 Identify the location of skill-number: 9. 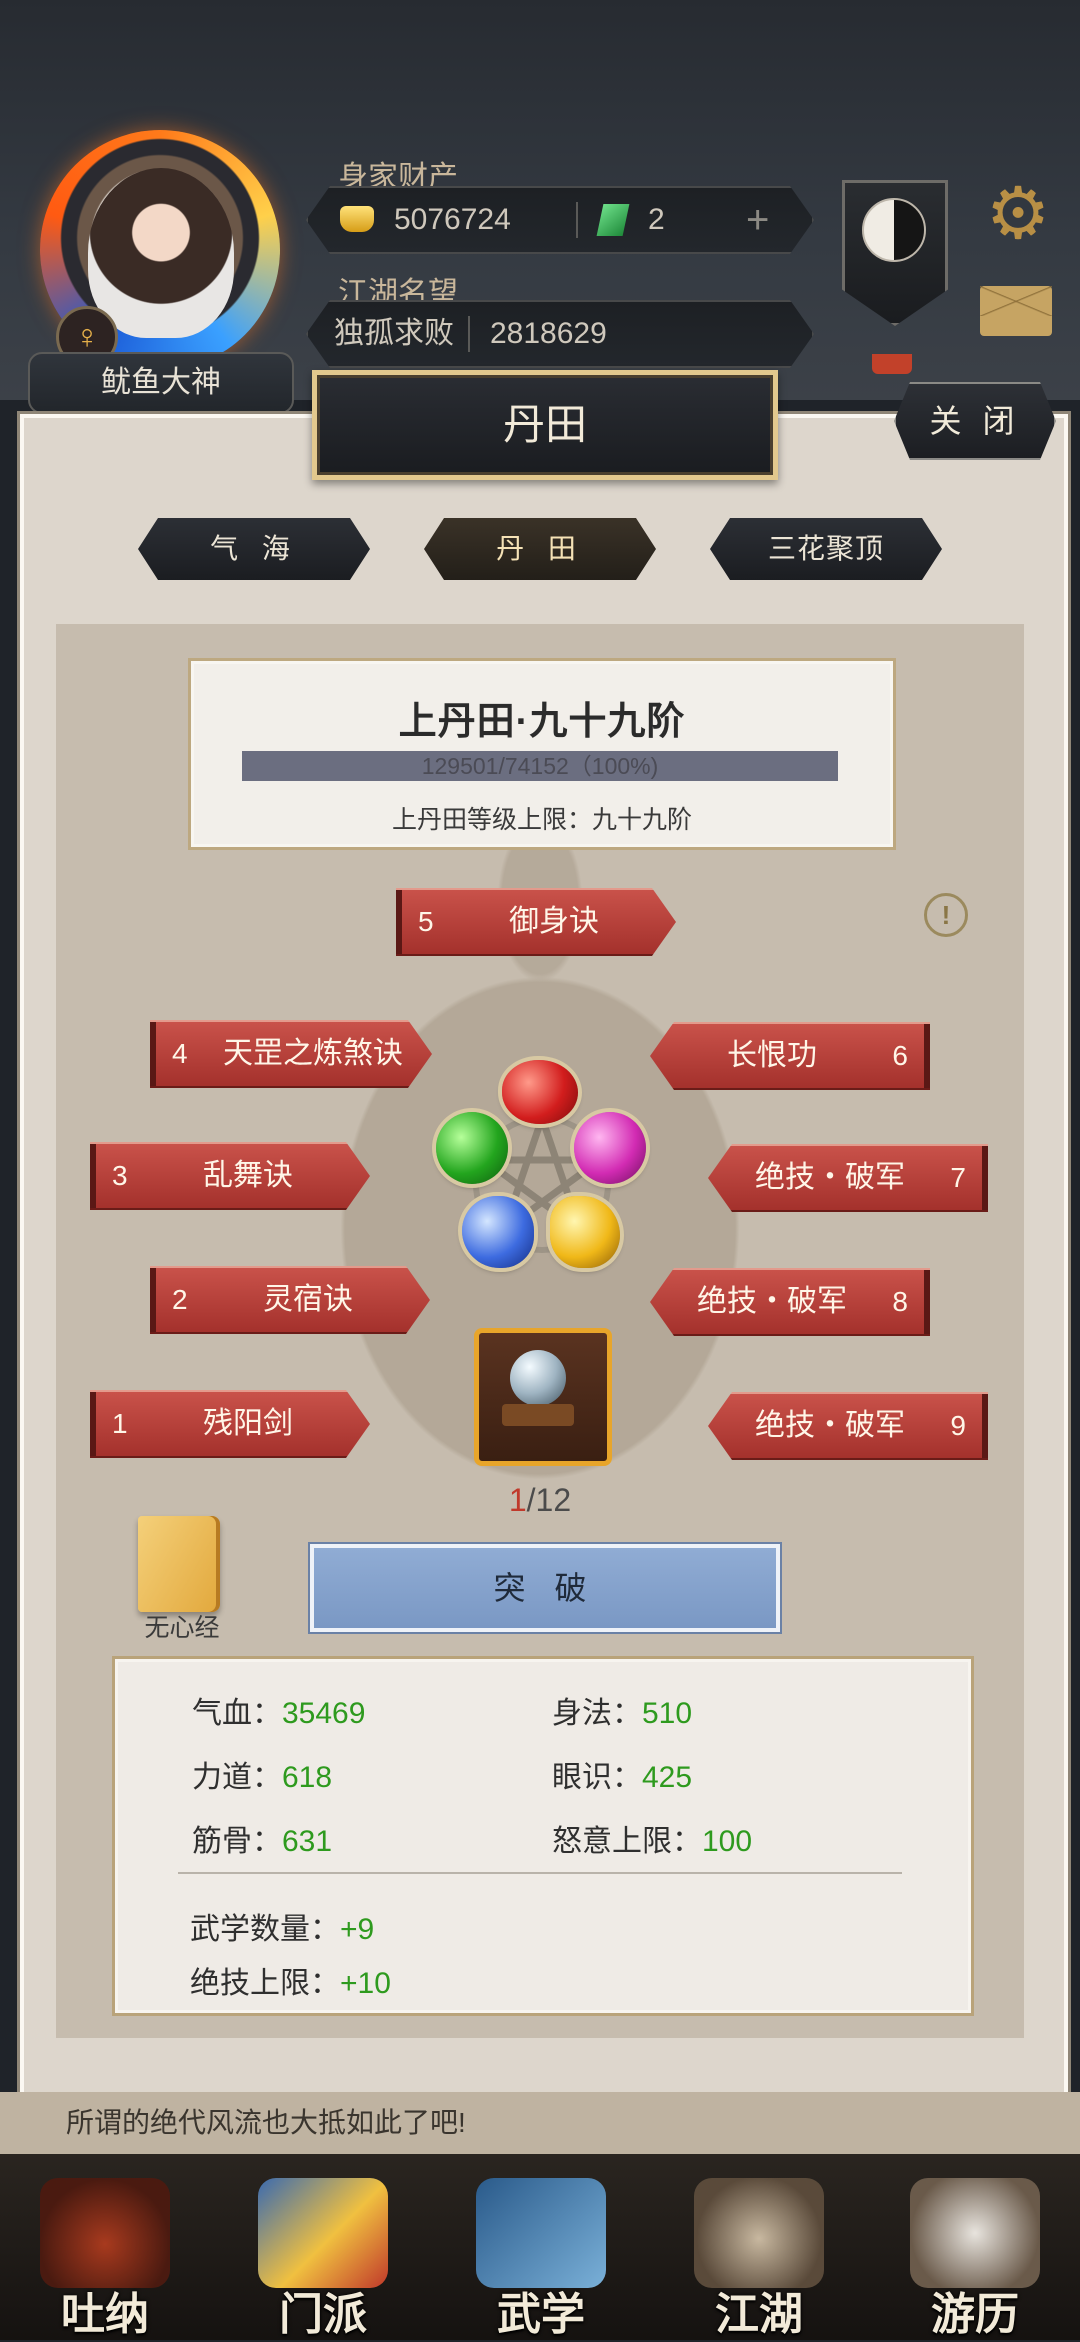
(958, 1425).